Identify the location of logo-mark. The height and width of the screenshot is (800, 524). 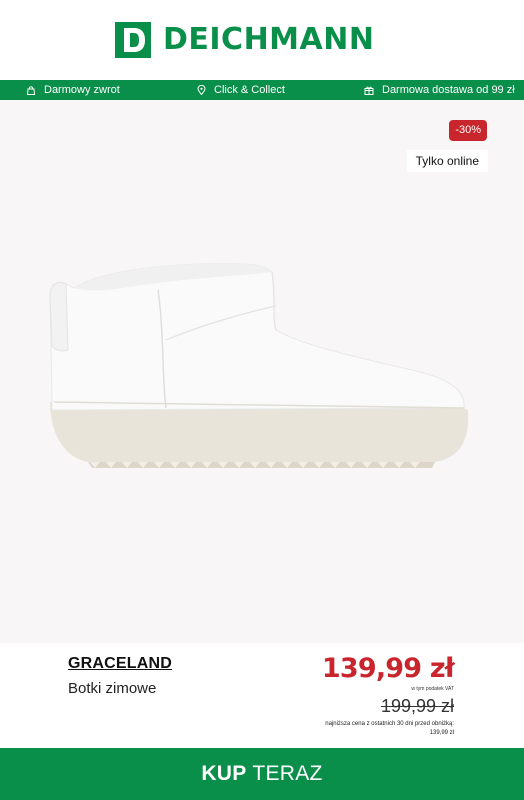
(133, 40).